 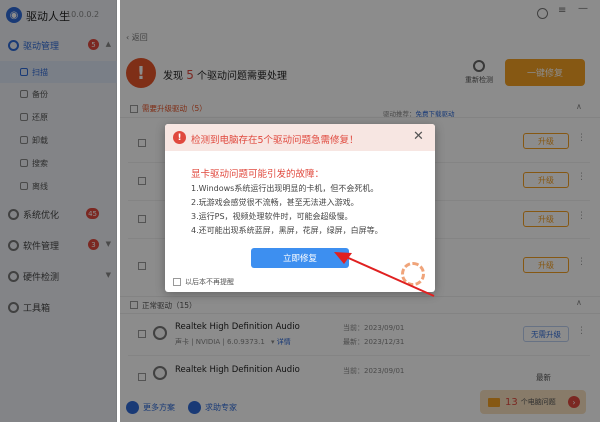 What do you see at coordinates (179, 137) in the screenshot?
I see `alert-icon: !` at bounding box center [179, 137].